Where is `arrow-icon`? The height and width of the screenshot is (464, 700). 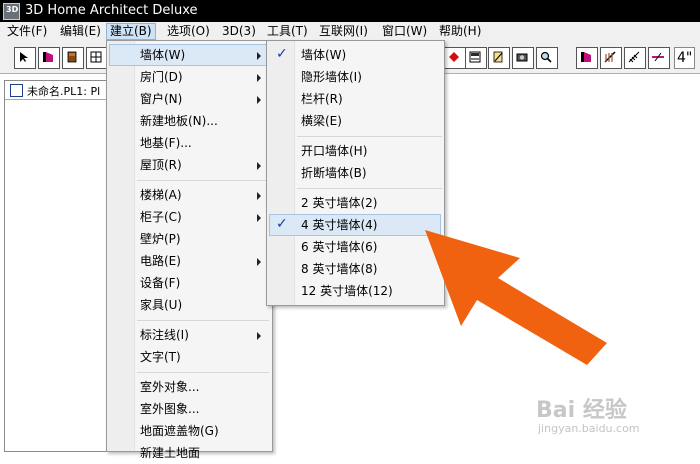
arrow-icon is located at coordinates (516, 297).